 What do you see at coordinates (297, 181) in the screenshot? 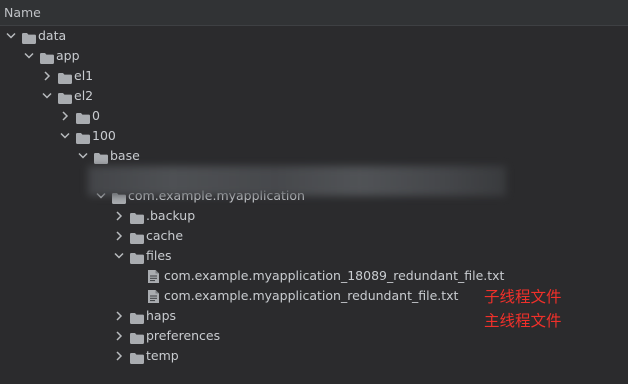
I see `redacted-row` at bounding box center [297, 181].